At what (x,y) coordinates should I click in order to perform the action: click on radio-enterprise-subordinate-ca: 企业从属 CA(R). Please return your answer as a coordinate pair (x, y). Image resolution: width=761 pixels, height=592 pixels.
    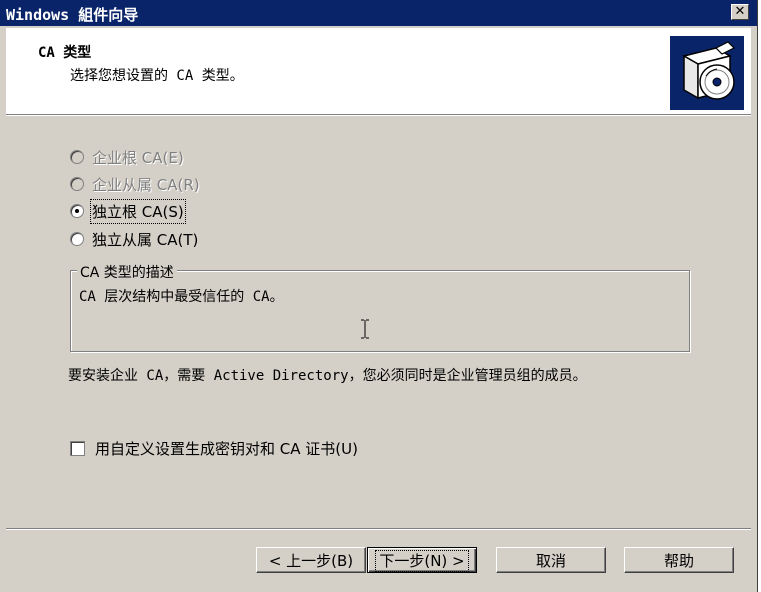
    Looking at the image, I should click on (135, 184).